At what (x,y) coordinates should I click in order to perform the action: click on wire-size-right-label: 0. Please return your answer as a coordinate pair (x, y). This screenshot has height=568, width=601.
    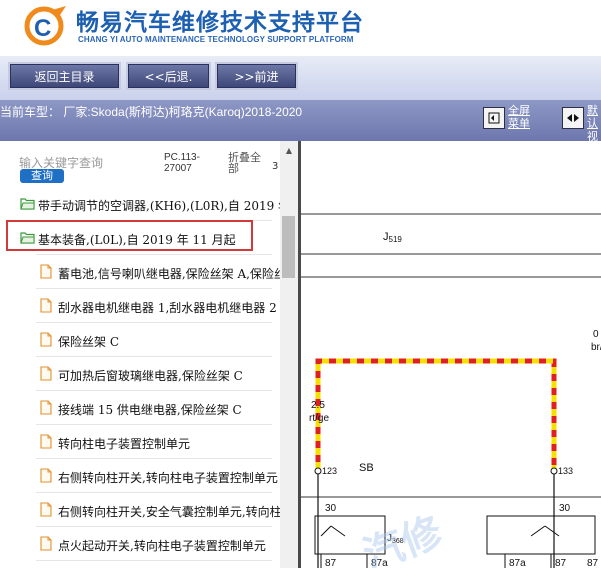
    Looking at the image, I should click on (596, 334).